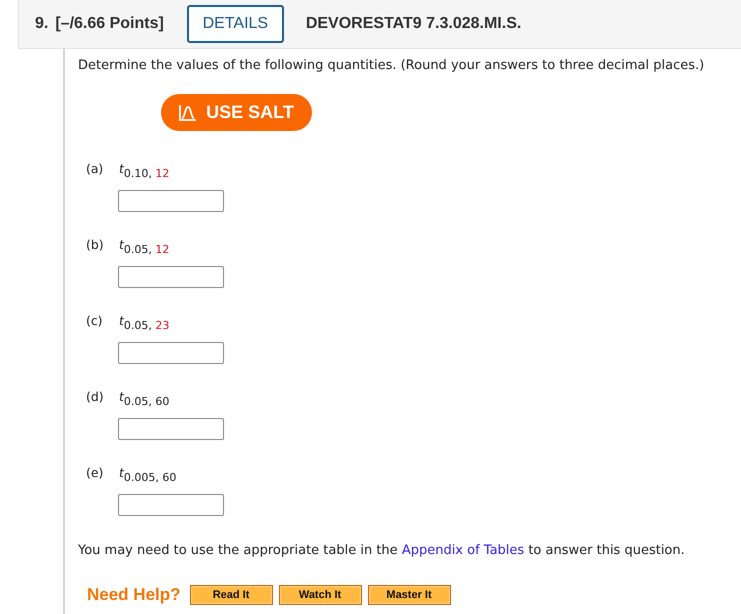 The width and height of the screenshot is (741, 614). I want to click on details-button: DETAILS, so click(235, 24).